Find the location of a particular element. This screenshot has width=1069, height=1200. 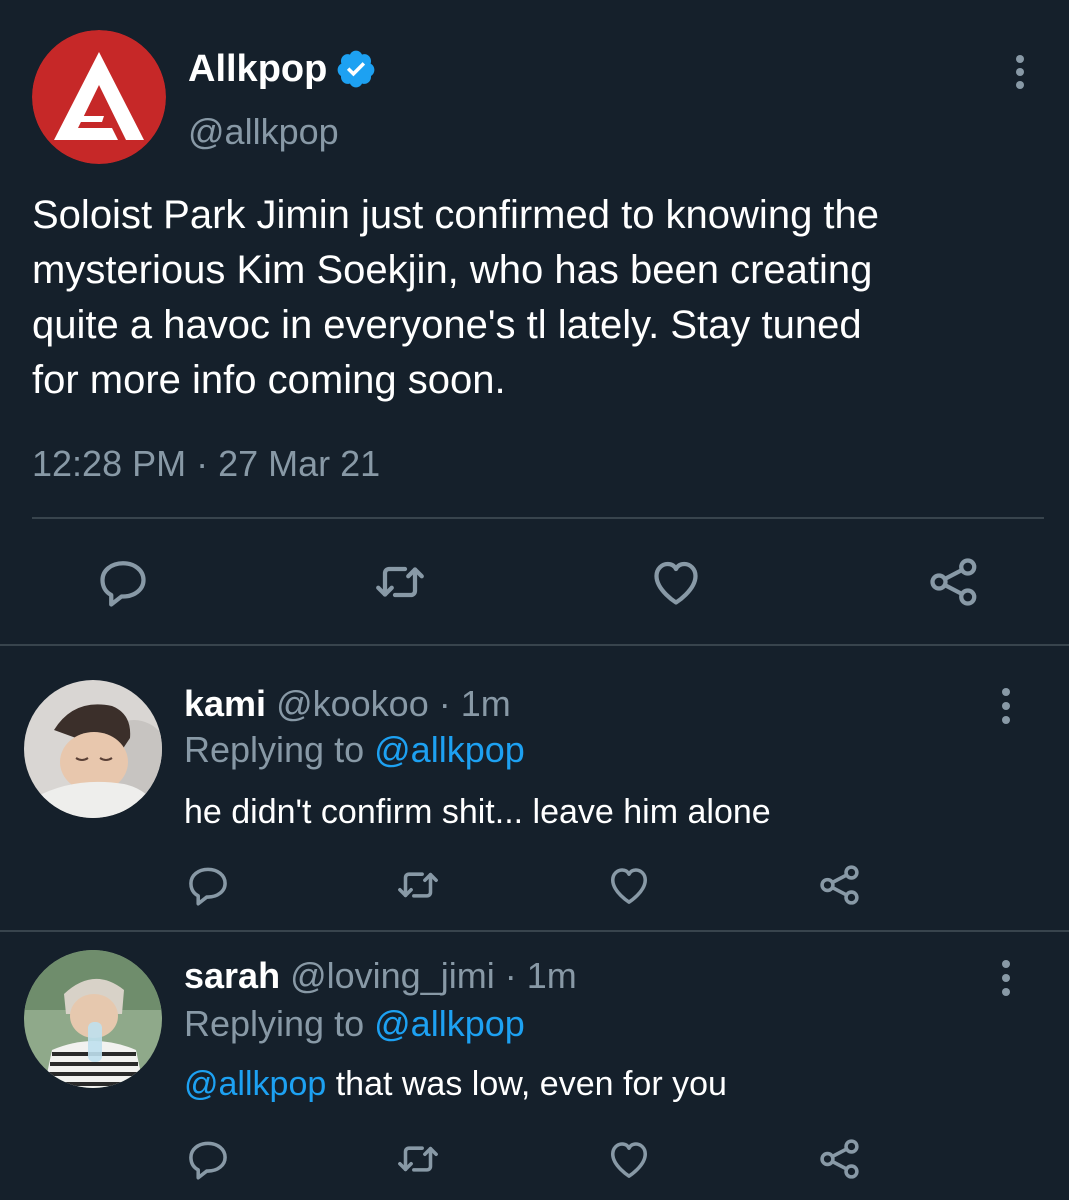

verified-badge-icon is located at coordinates (356, 69).